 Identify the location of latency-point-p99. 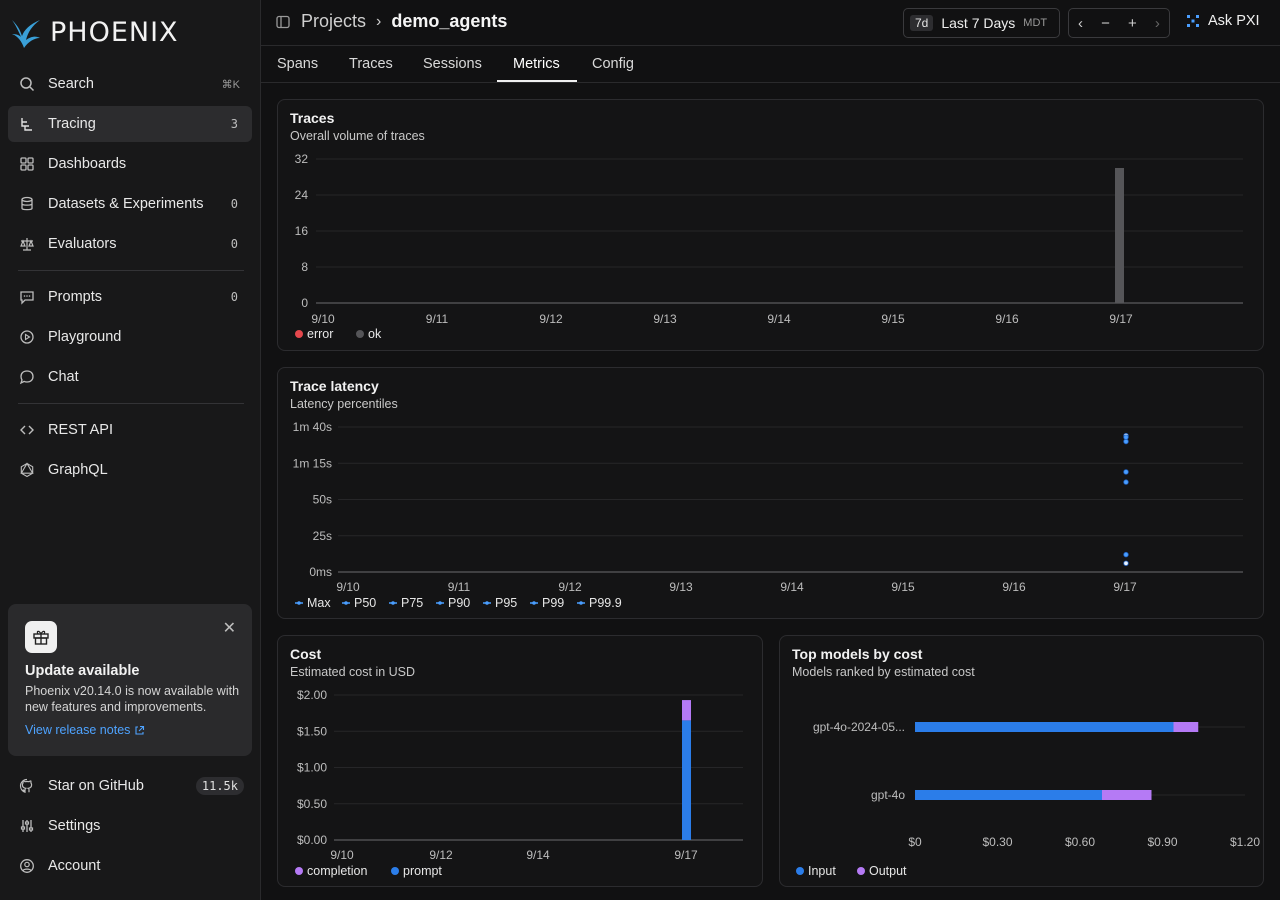
(1126, 441).